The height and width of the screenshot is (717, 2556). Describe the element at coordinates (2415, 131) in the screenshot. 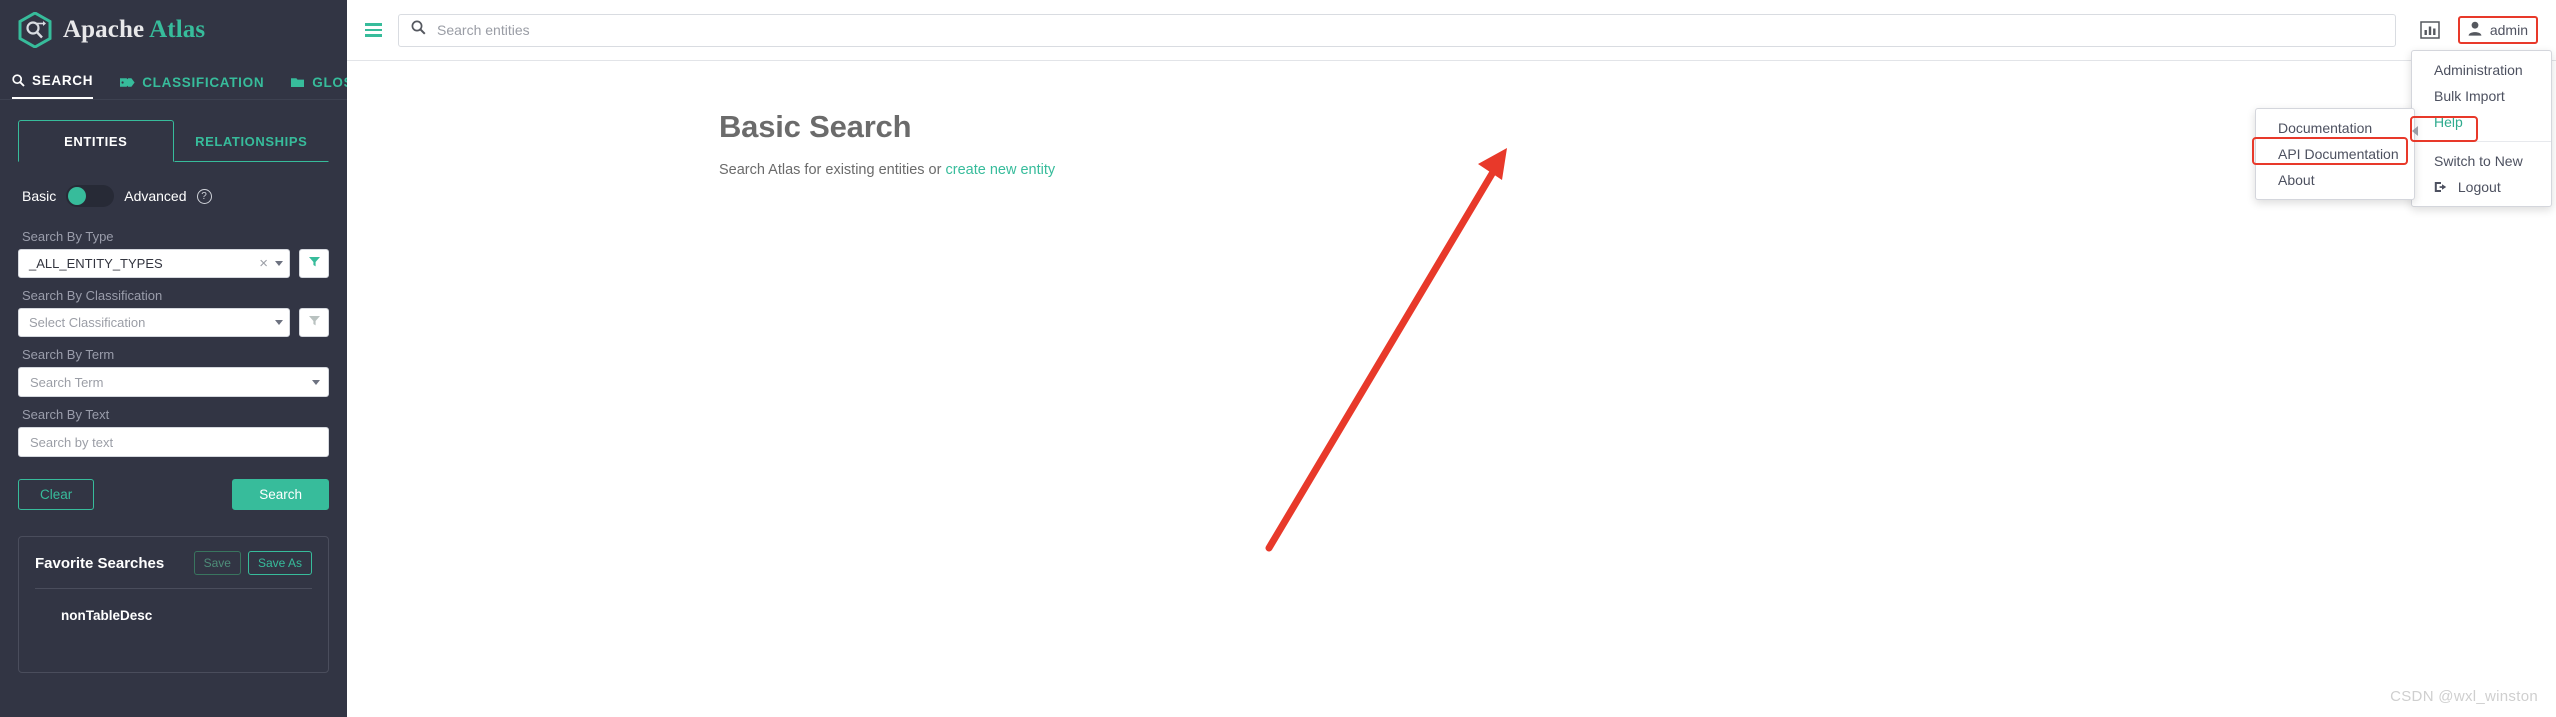

I see `submenu-caret-icon` at that location.